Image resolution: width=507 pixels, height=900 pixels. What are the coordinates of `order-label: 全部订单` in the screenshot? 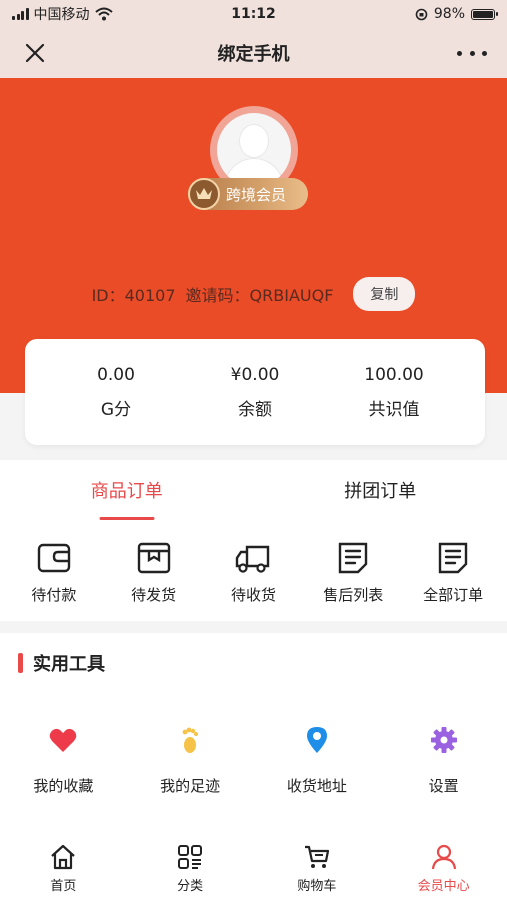 It's located at (453, 595).